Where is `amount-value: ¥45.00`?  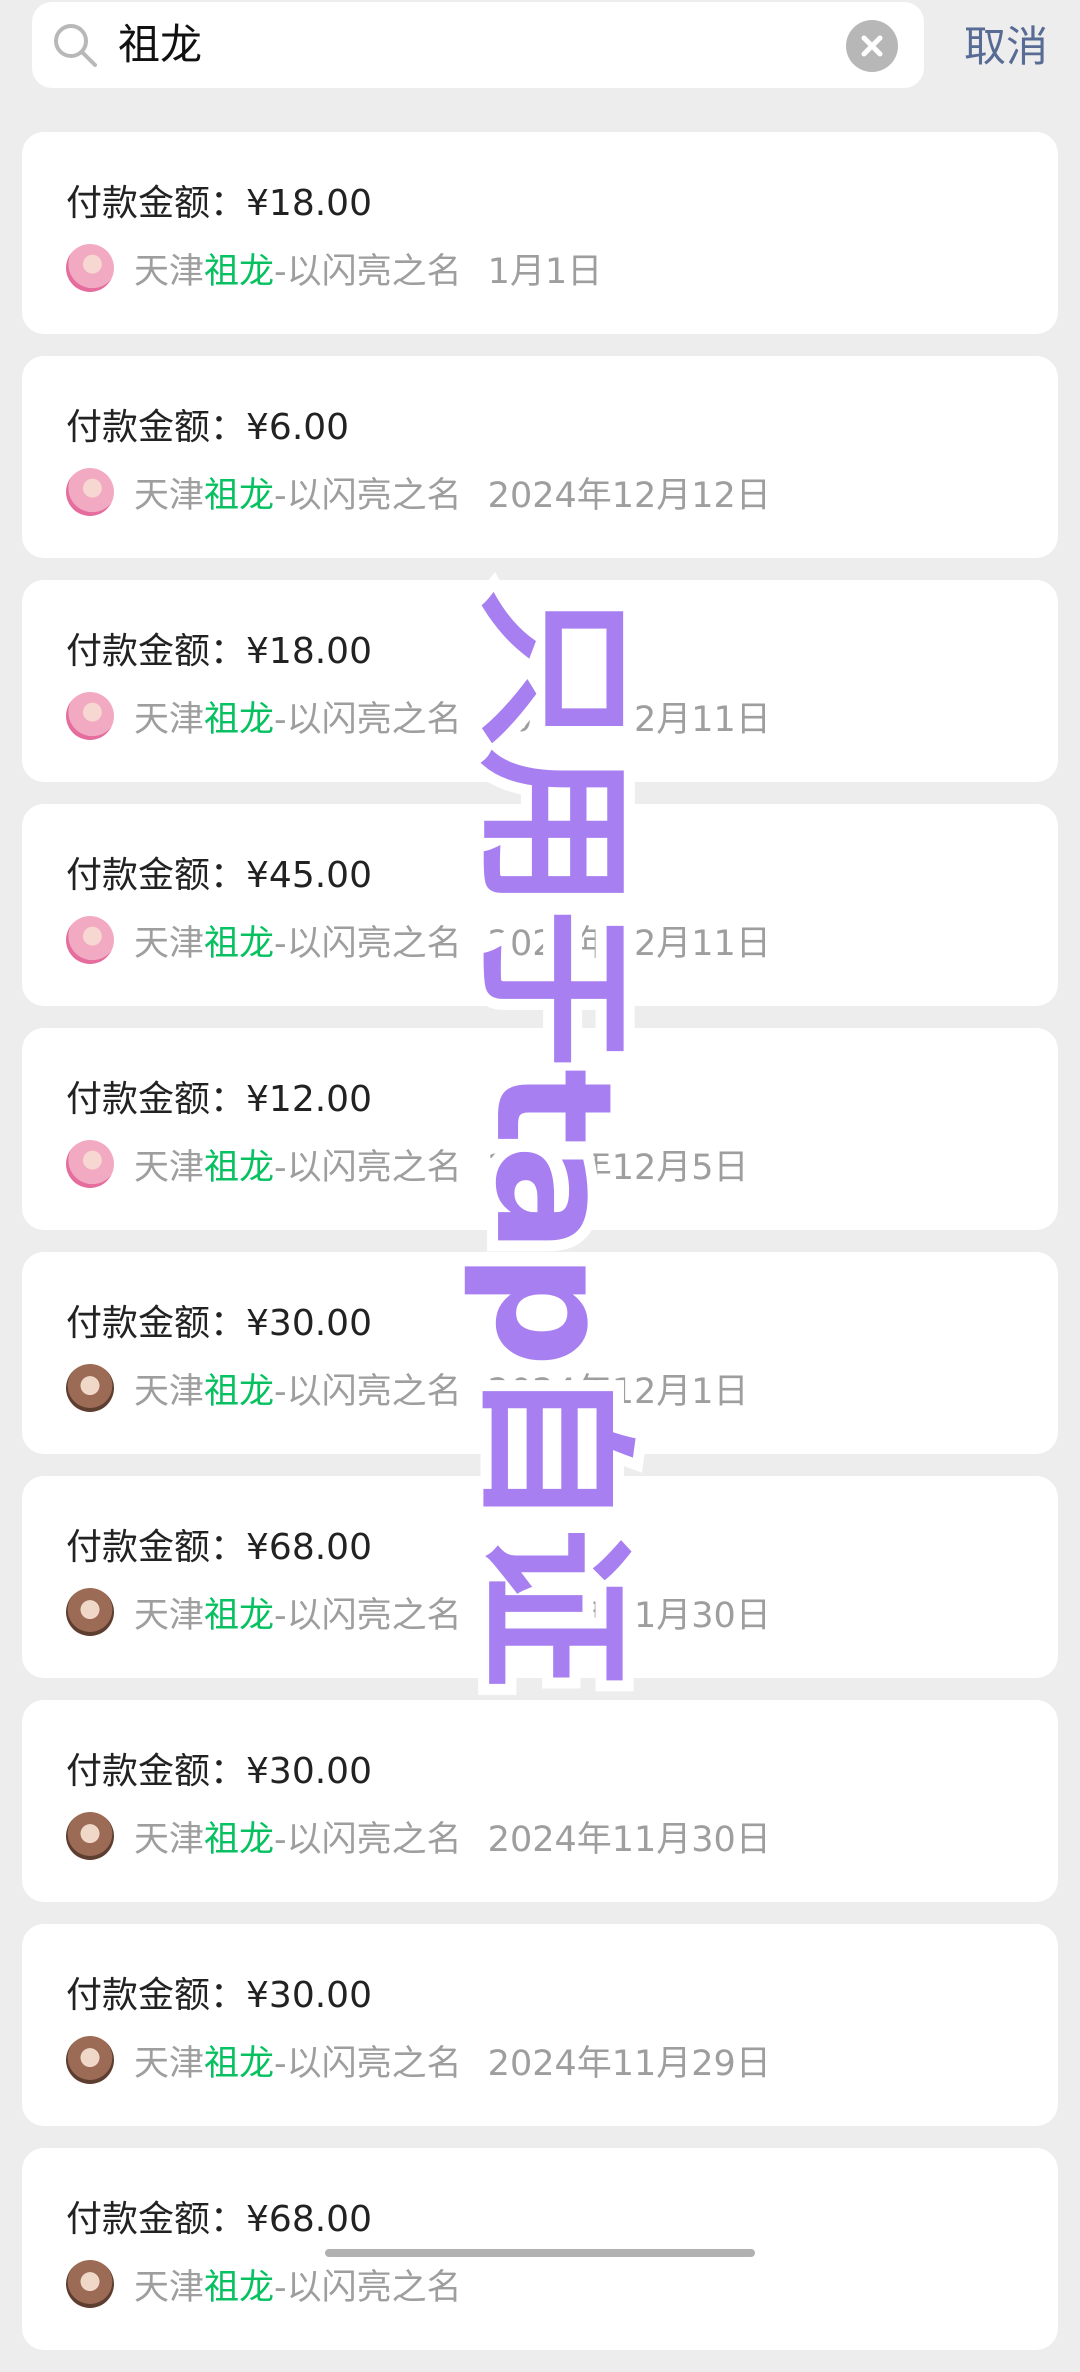
amount-value: ¥45.00 is located at coordinates (309, 875).